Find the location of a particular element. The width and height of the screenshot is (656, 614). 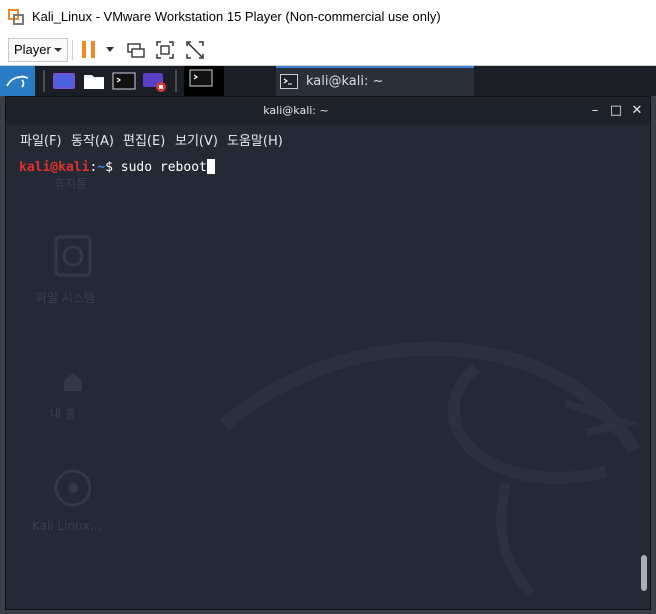

taskbar-terminal-button: kali@kali: ~ is located at coordinates (375, 81).